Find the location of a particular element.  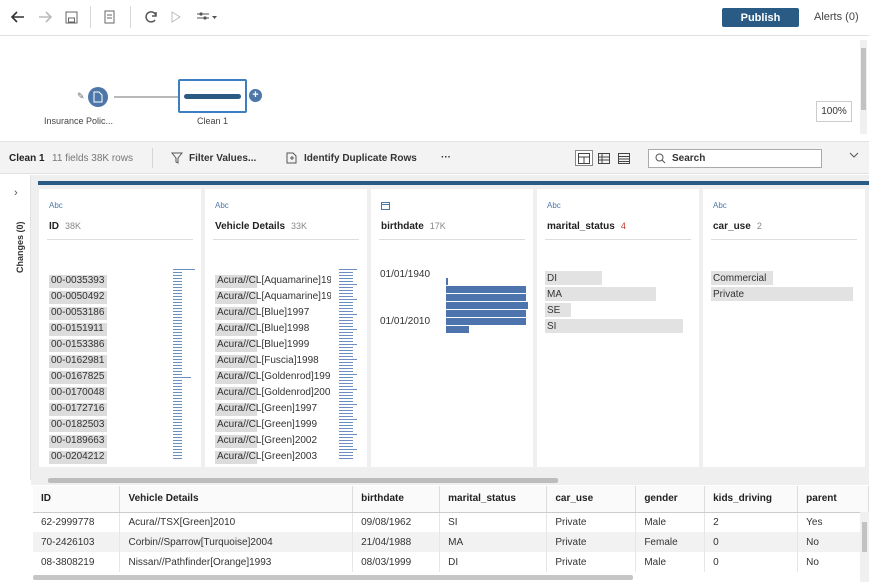

table-cell: Yes is located at coordinates (833, 522).